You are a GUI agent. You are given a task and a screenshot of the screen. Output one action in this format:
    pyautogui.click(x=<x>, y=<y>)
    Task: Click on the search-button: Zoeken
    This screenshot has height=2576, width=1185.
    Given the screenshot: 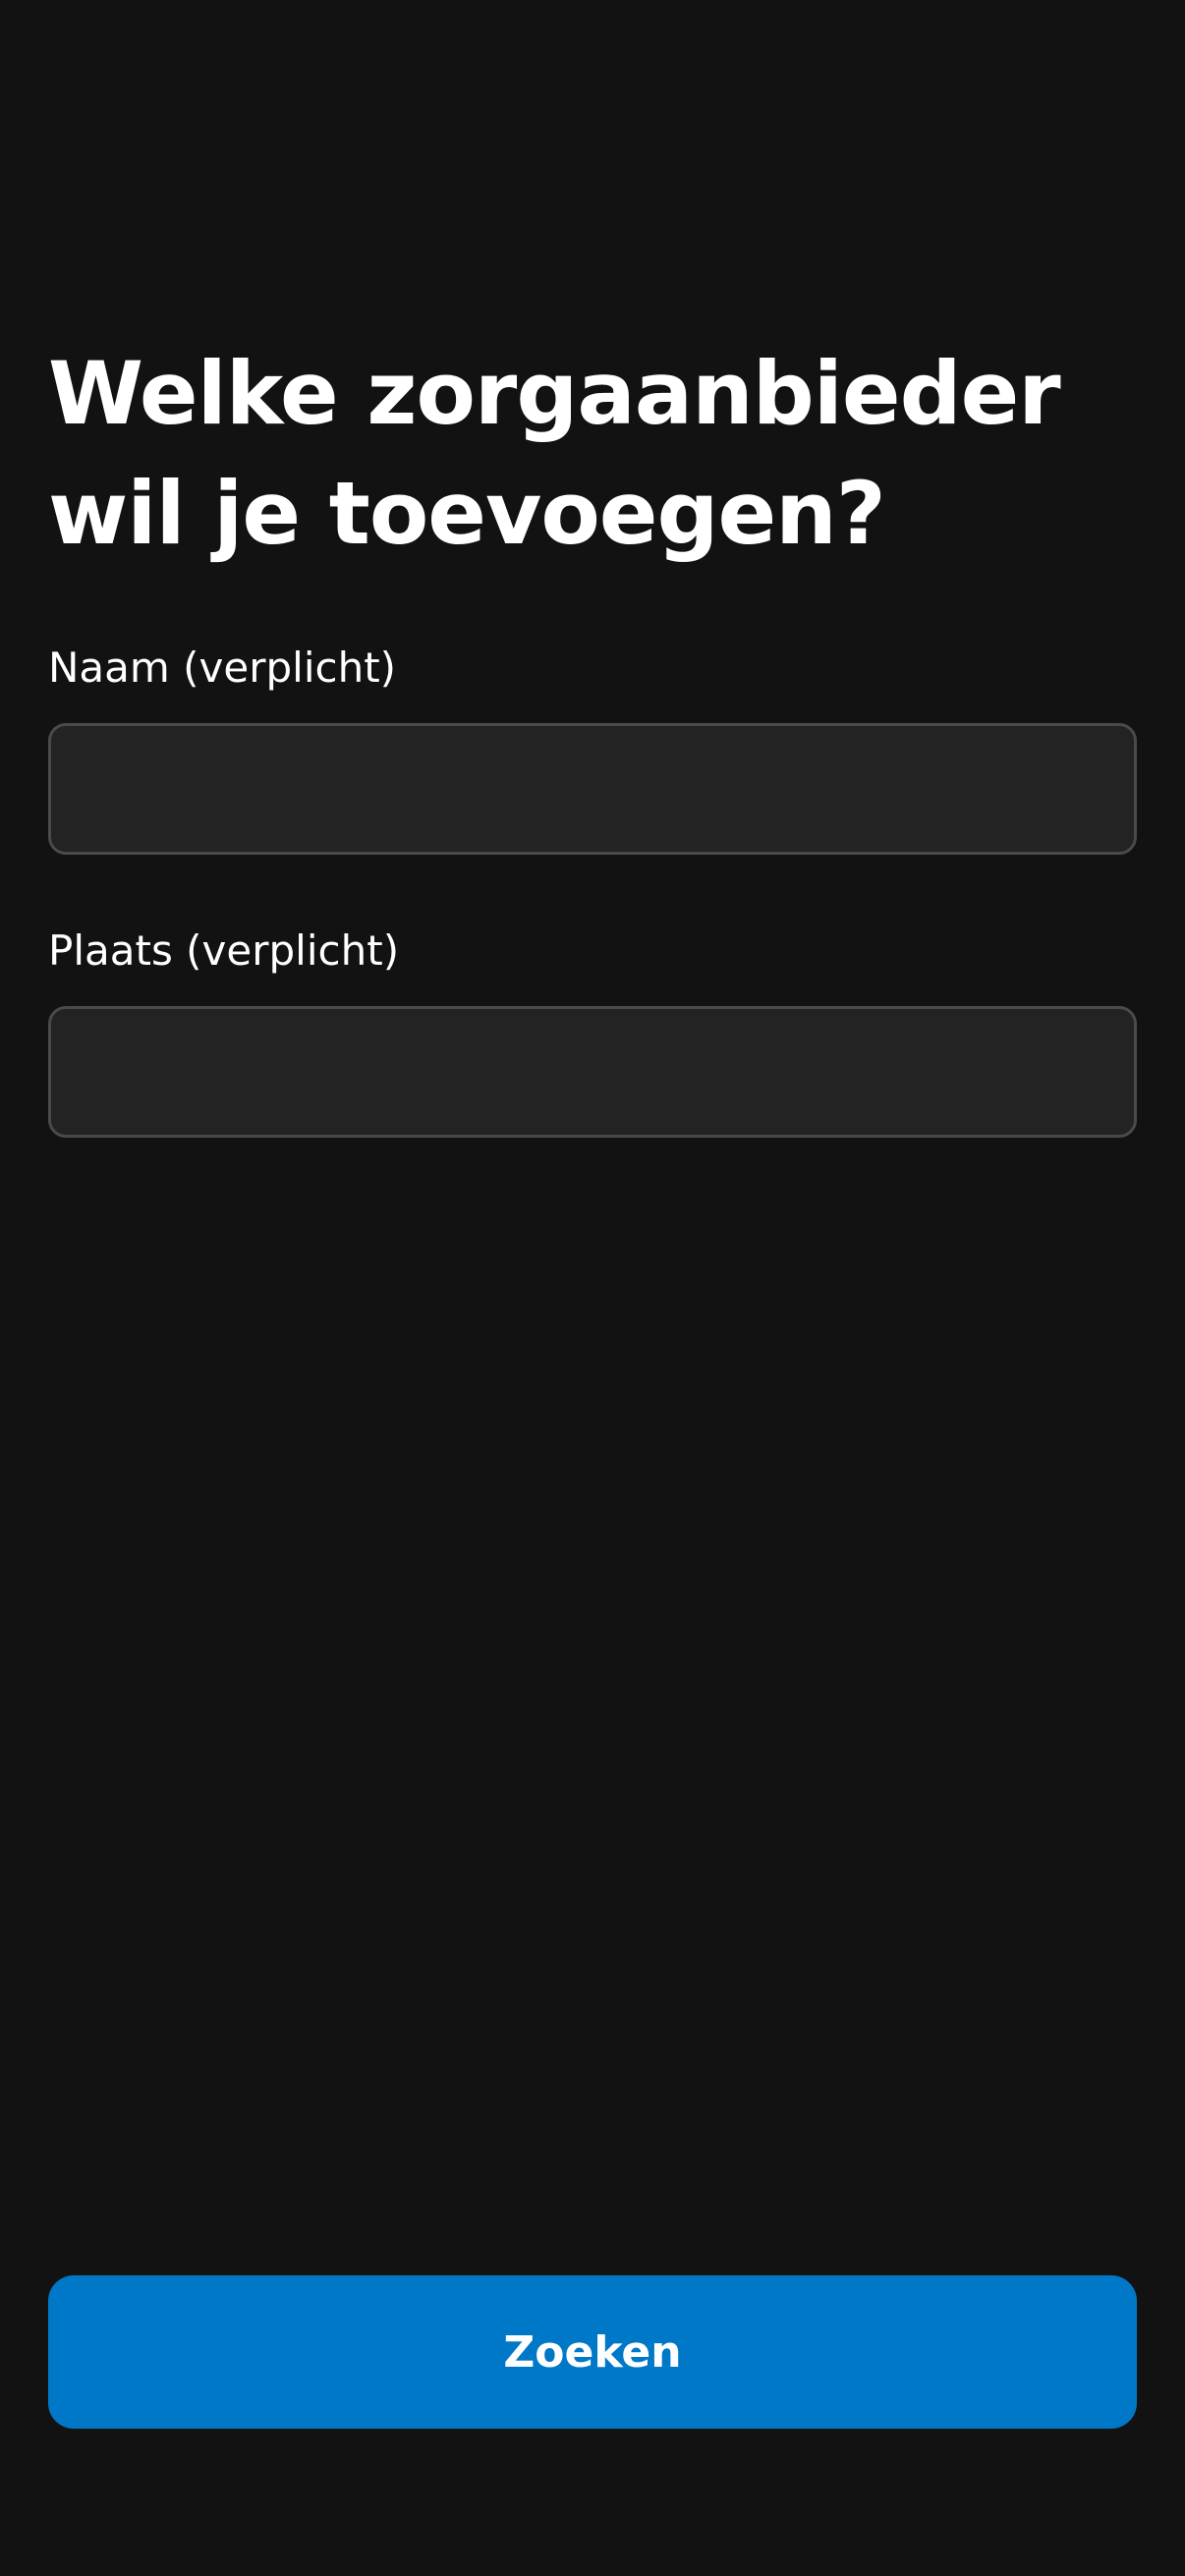 What is the action you would take?
    pyautogui.click(x=592, y=2352)
    